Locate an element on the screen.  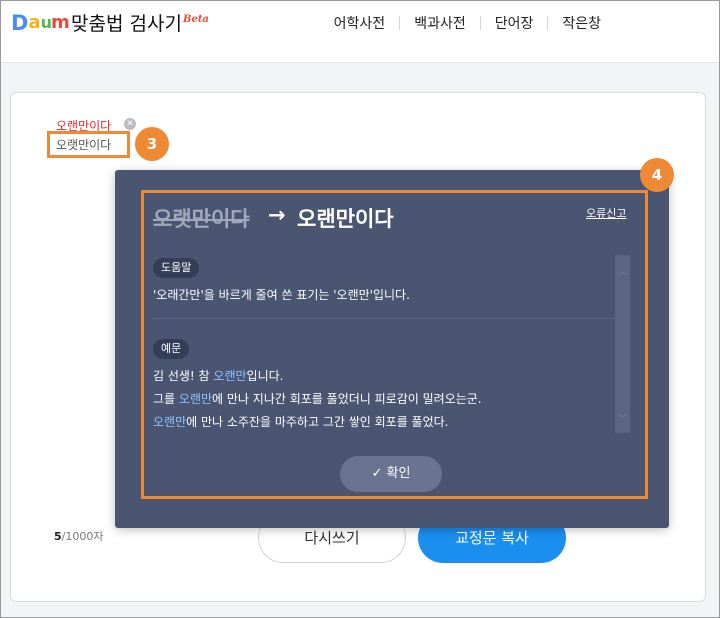
daum-logo: D a u m is located at coordinates (40, 23).